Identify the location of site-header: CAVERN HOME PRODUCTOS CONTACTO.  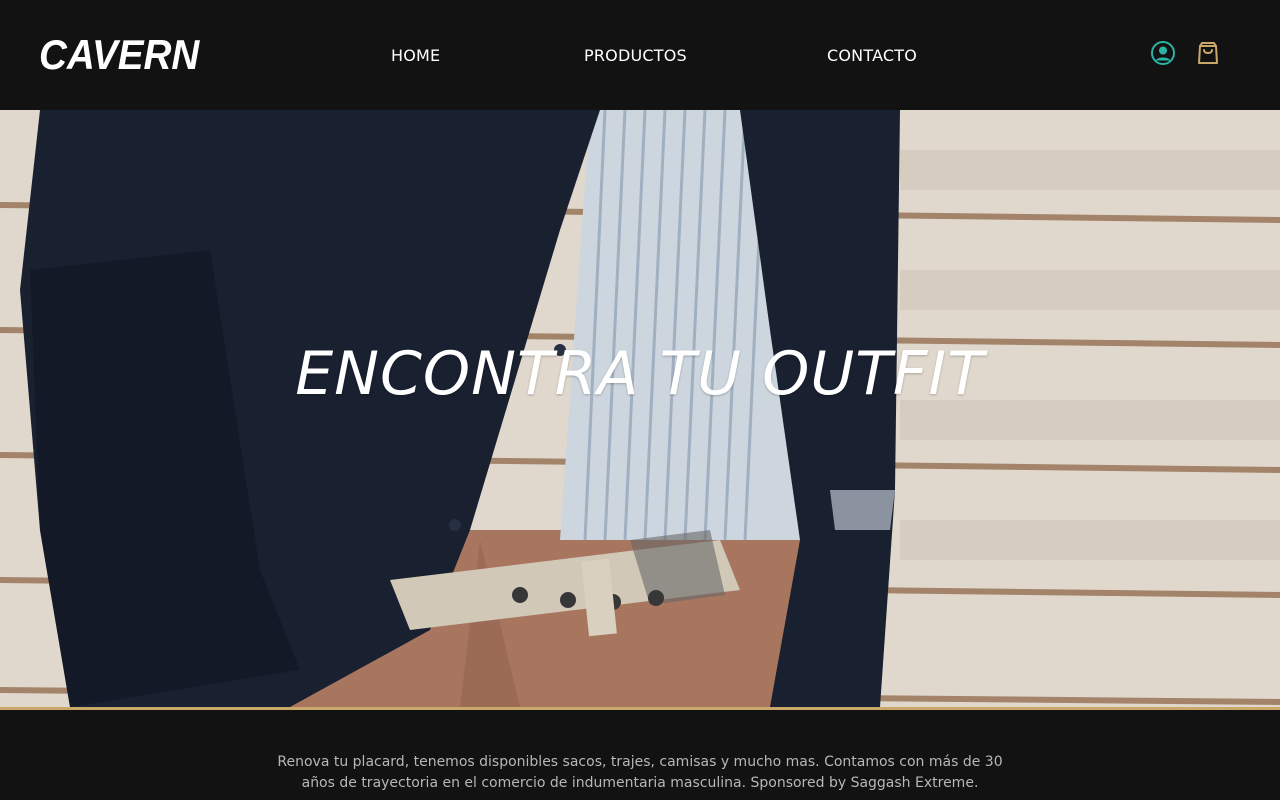
(640, 55).